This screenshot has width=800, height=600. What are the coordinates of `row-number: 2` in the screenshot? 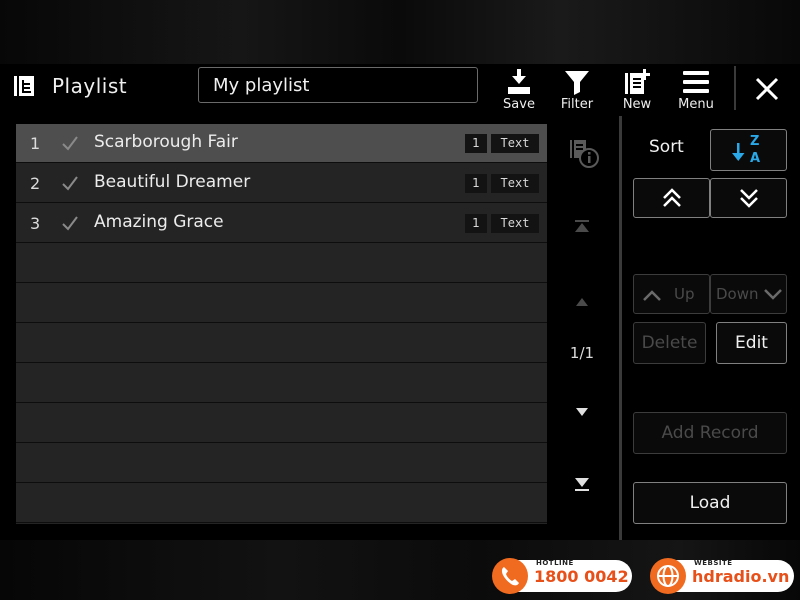 It's located at (35, 183).